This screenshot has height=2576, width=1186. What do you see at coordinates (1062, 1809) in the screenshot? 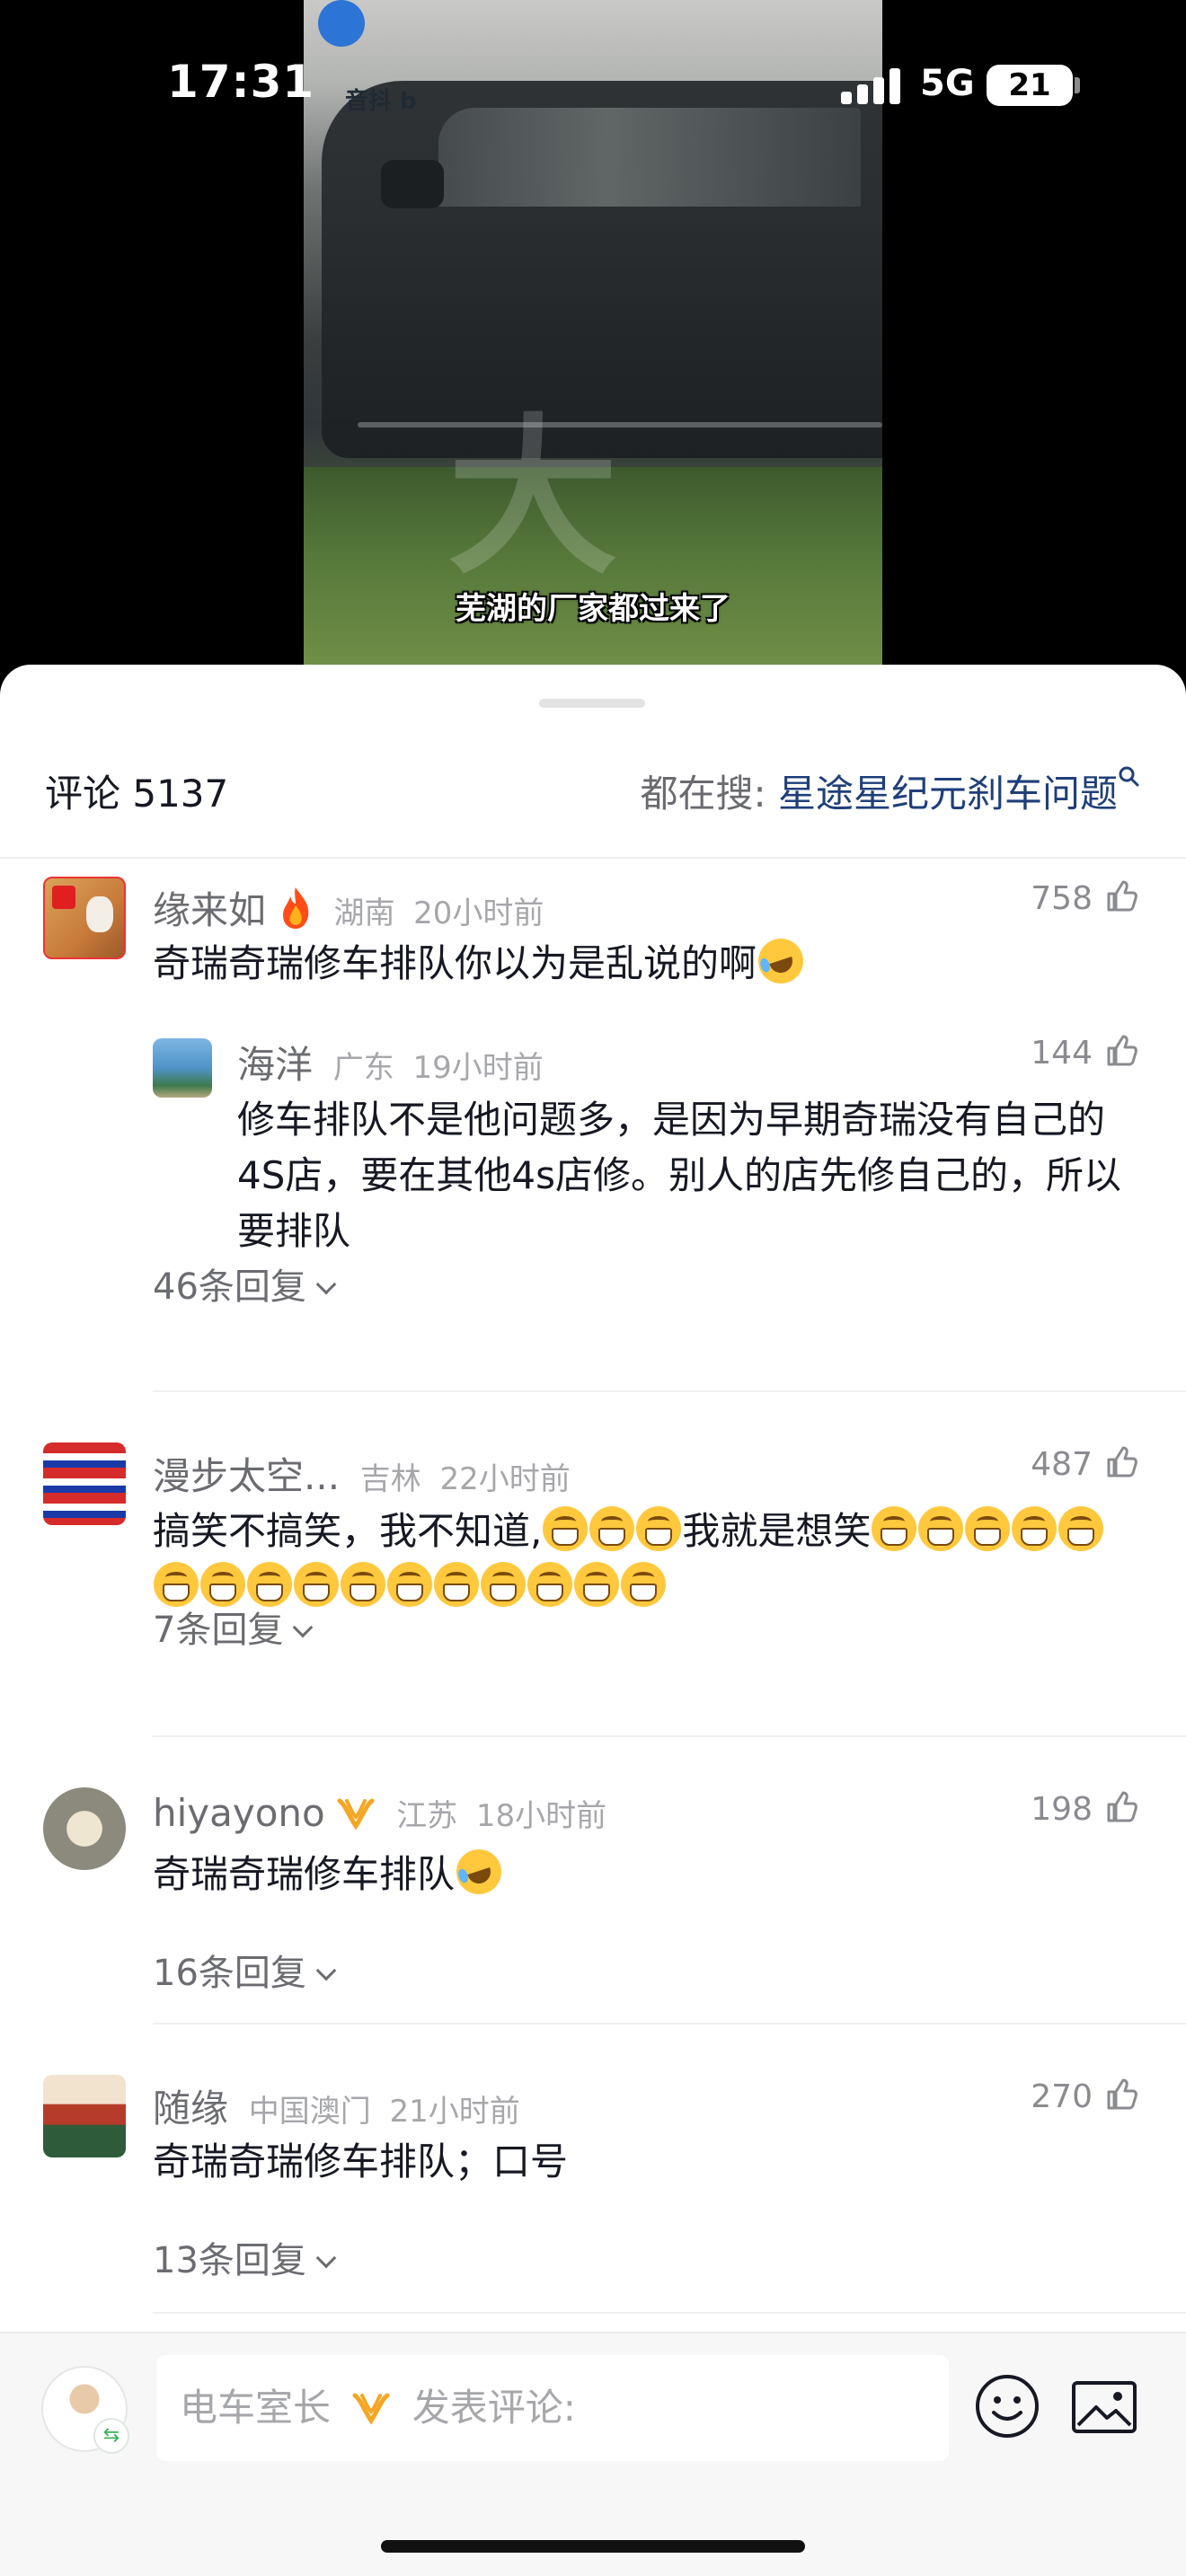
I see `like-count: 198` at bounding box center [1062, 1809].